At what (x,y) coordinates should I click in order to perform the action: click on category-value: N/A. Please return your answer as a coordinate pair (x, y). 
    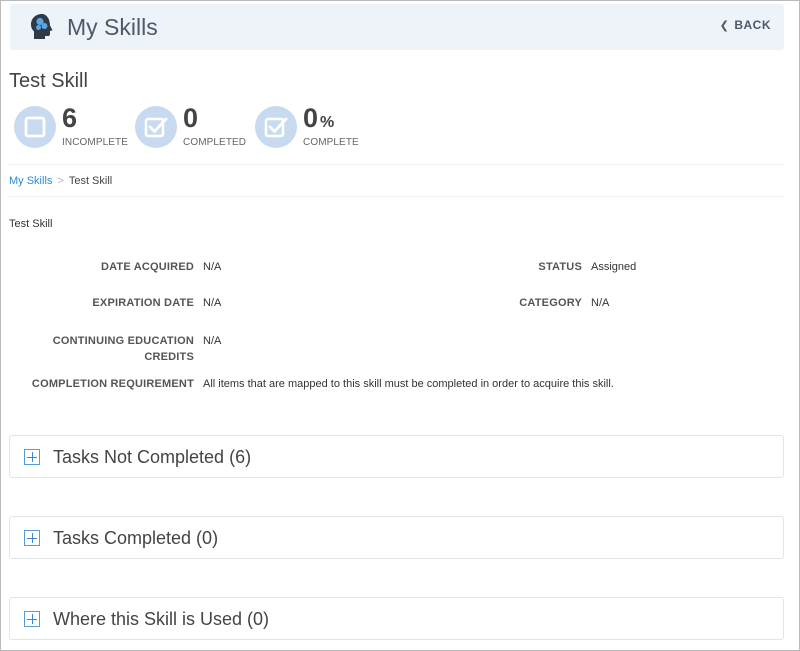
    Looking at the image, I should click on (600, 303).